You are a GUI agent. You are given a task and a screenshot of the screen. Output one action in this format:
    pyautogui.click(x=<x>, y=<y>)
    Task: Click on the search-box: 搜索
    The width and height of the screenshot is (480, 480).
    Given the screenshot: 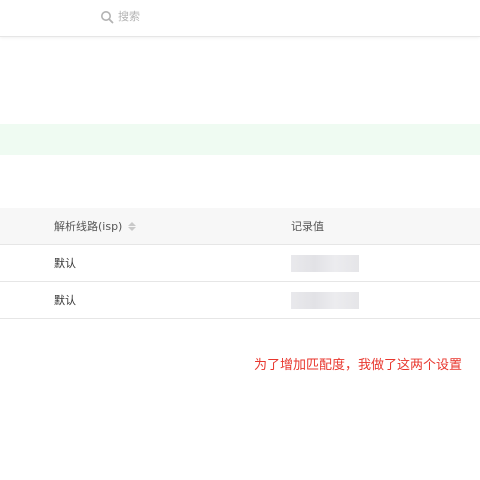 What is the action you would take?
    pyautogui.click(x=120, y=17)
    